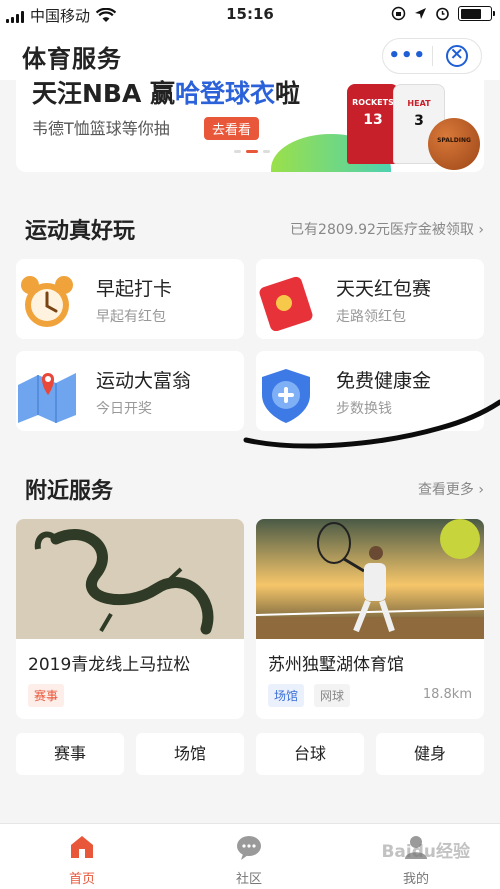  What do you see at coordinates (249, 848) in the screenshot?
I see `chat-bubble-icon` at bounding box center [249, 848].